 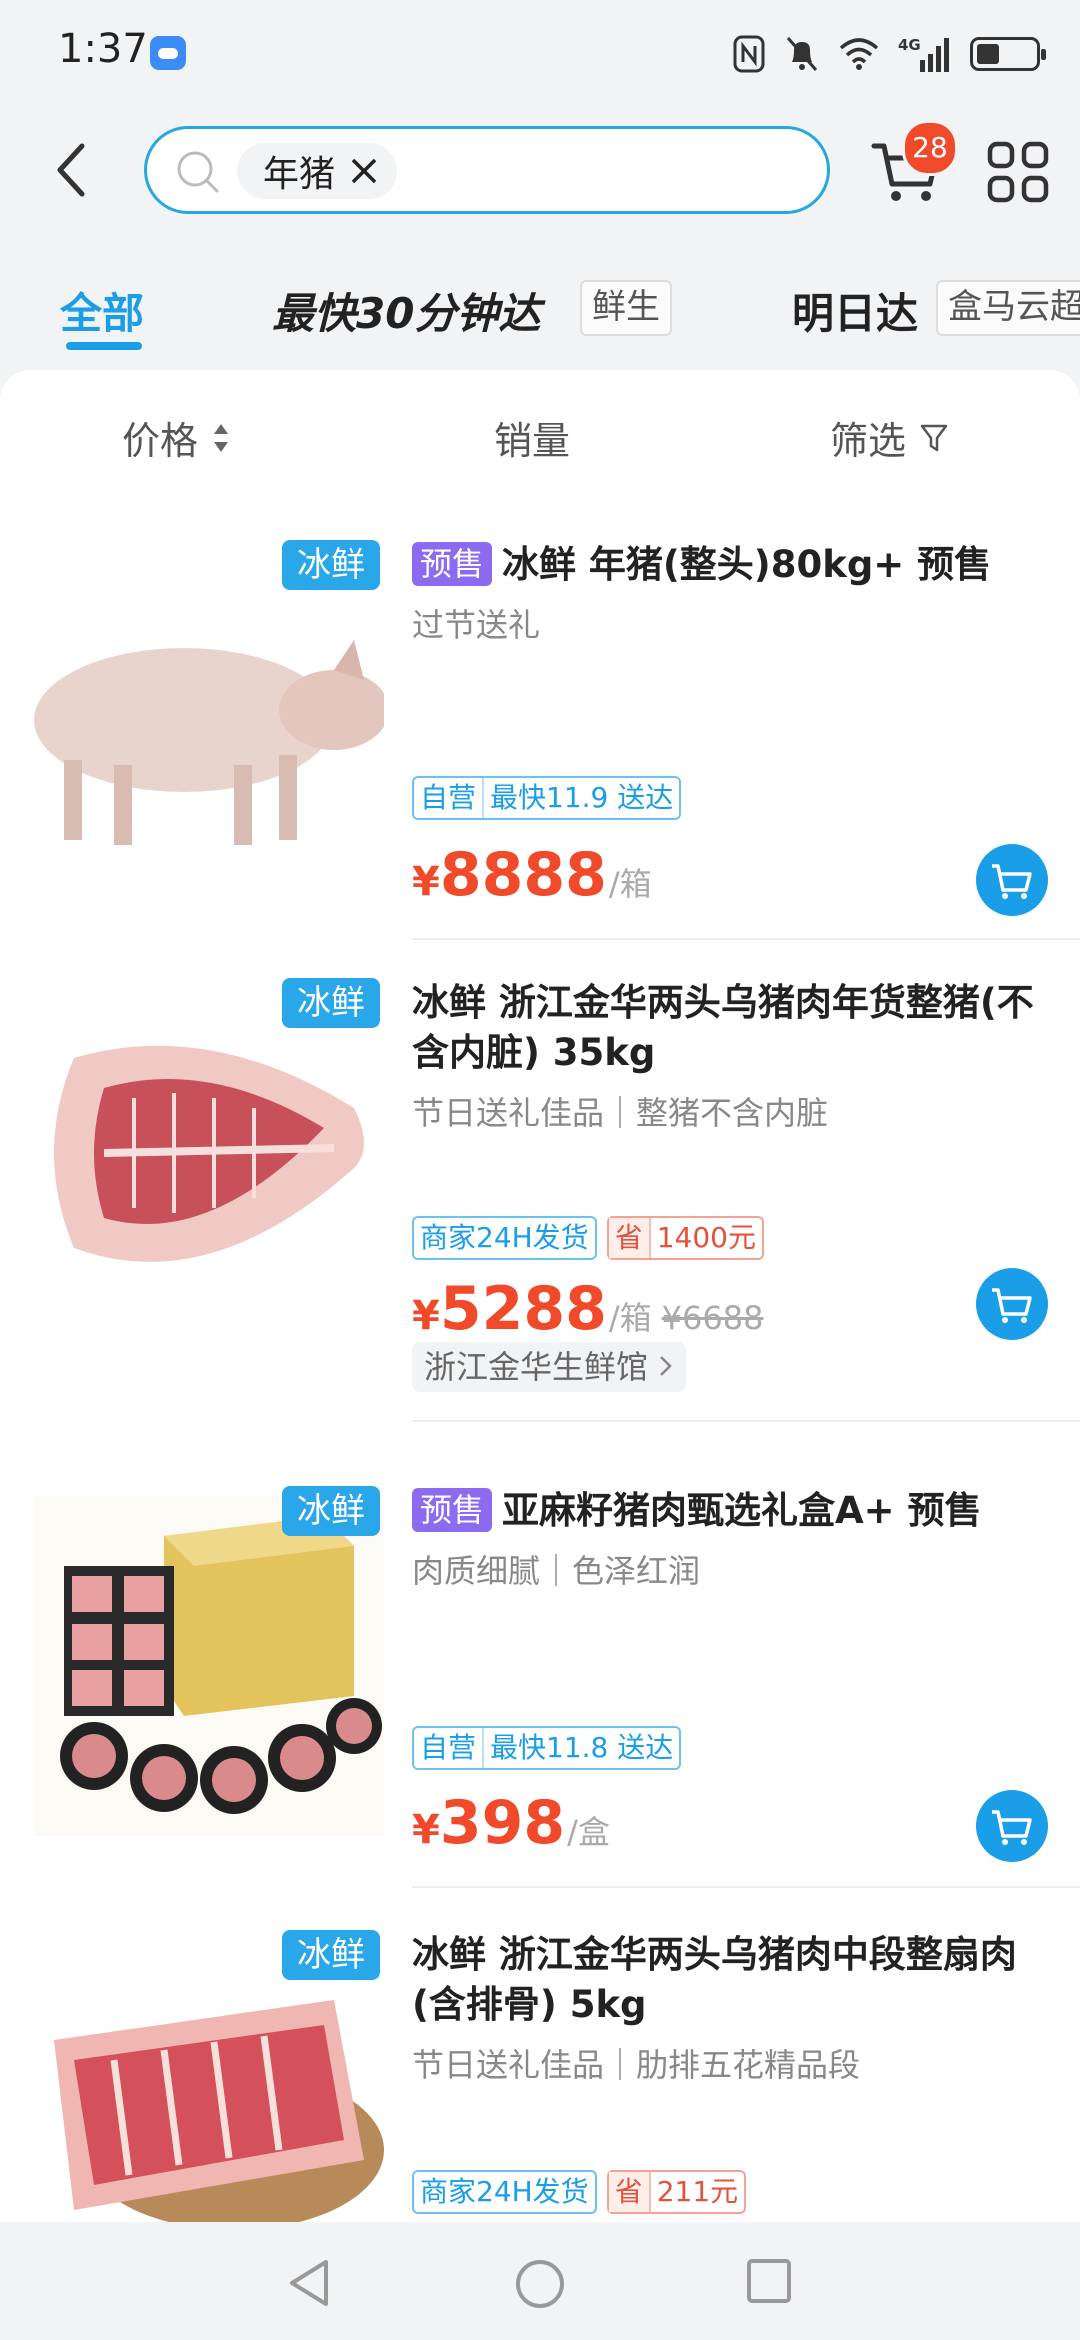 I want to click on search-icon, so click(x=198, y=172).